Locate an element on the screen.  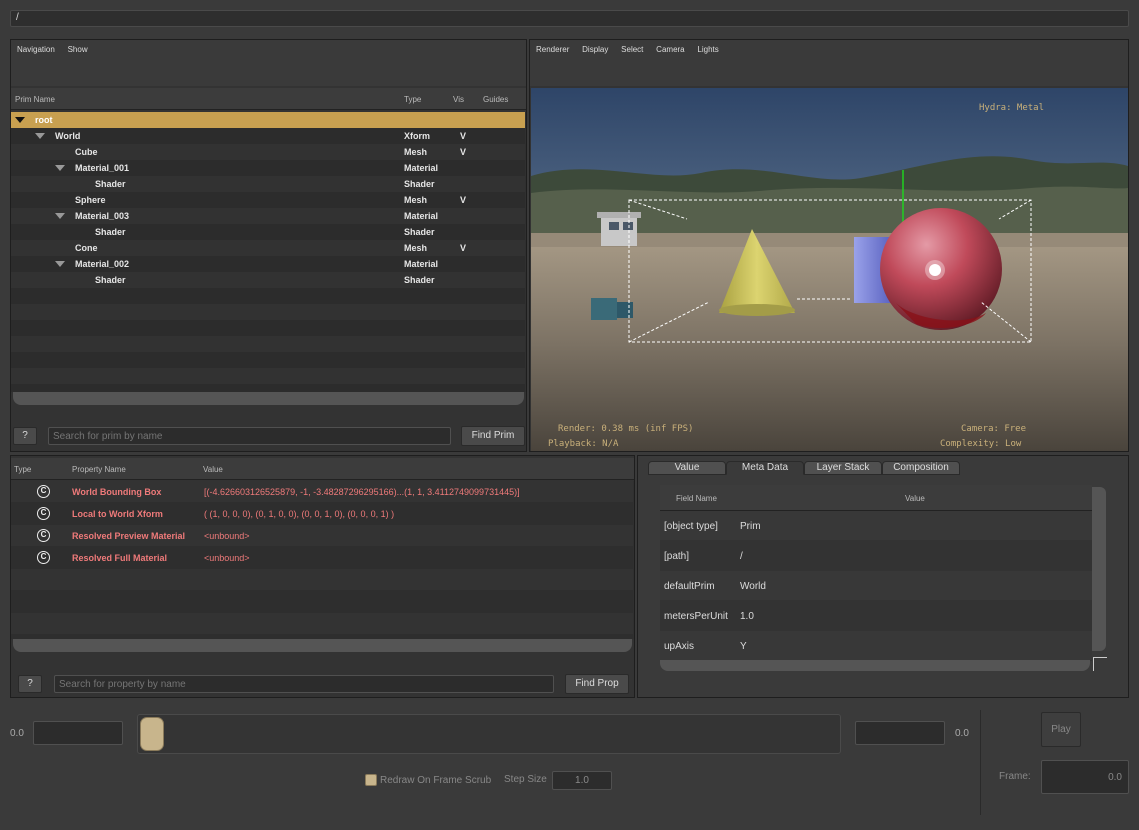
camera-stats: Camera: Free is located at coordinates (994, 429).